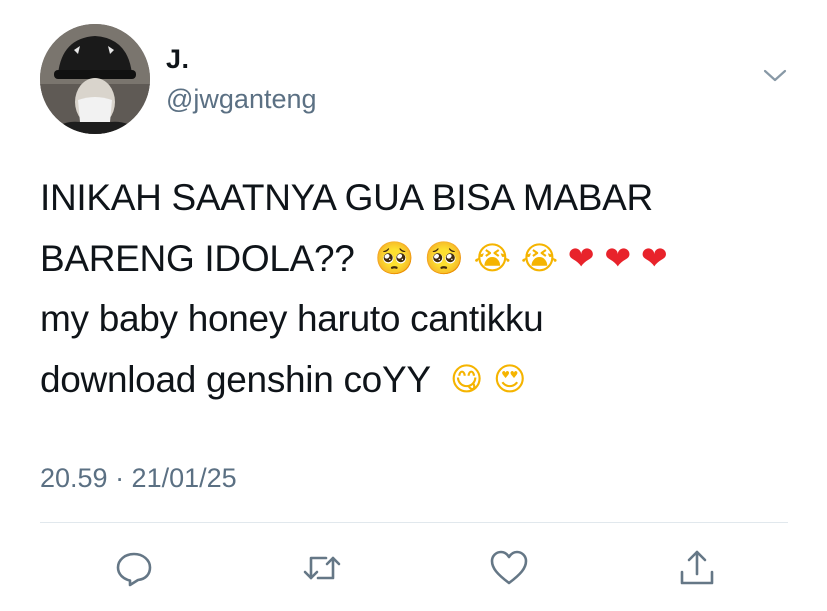  I want to click on share-button, so click(697, 568).